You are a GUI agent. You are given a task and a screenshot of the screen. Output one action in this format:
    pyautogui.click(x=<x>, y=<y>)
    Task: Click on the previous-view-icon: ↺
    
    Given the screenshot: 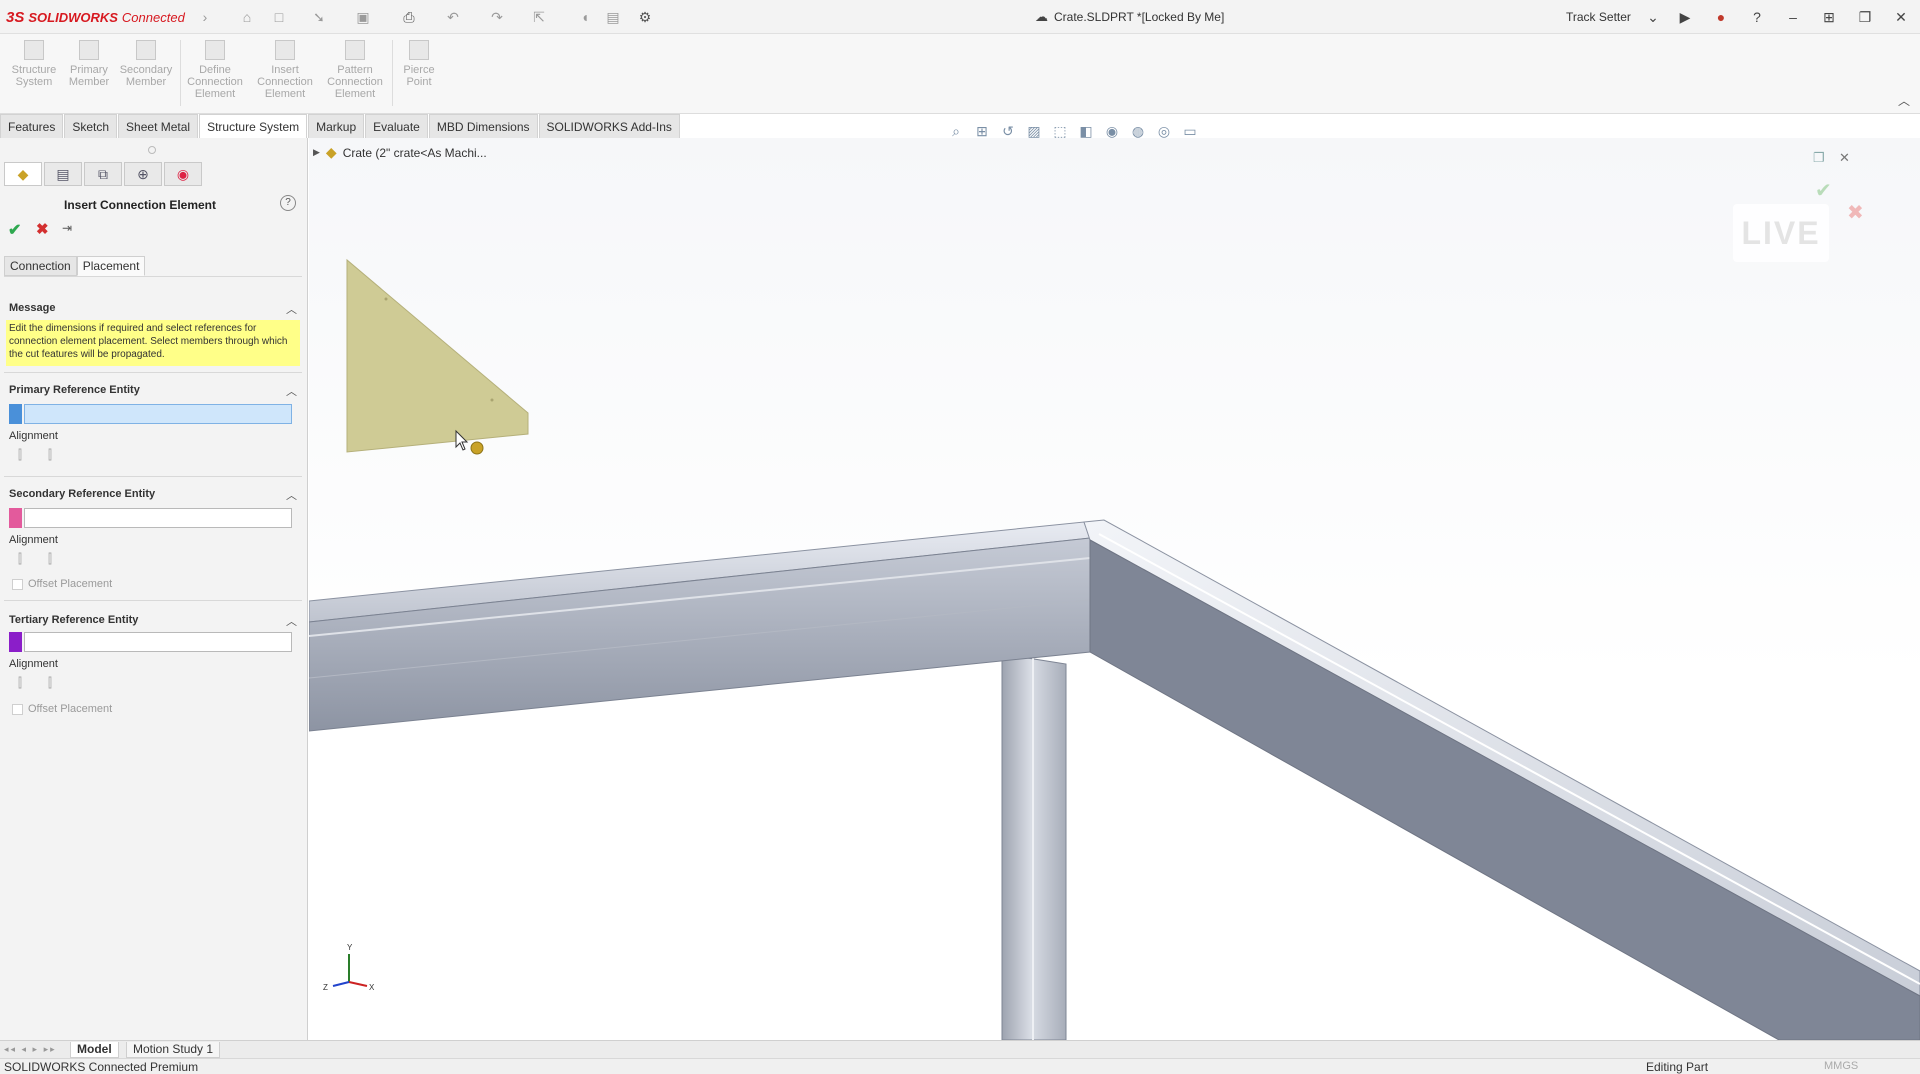 What is the action you would take?
    pyautogui.click(x=1008, y=131)
    